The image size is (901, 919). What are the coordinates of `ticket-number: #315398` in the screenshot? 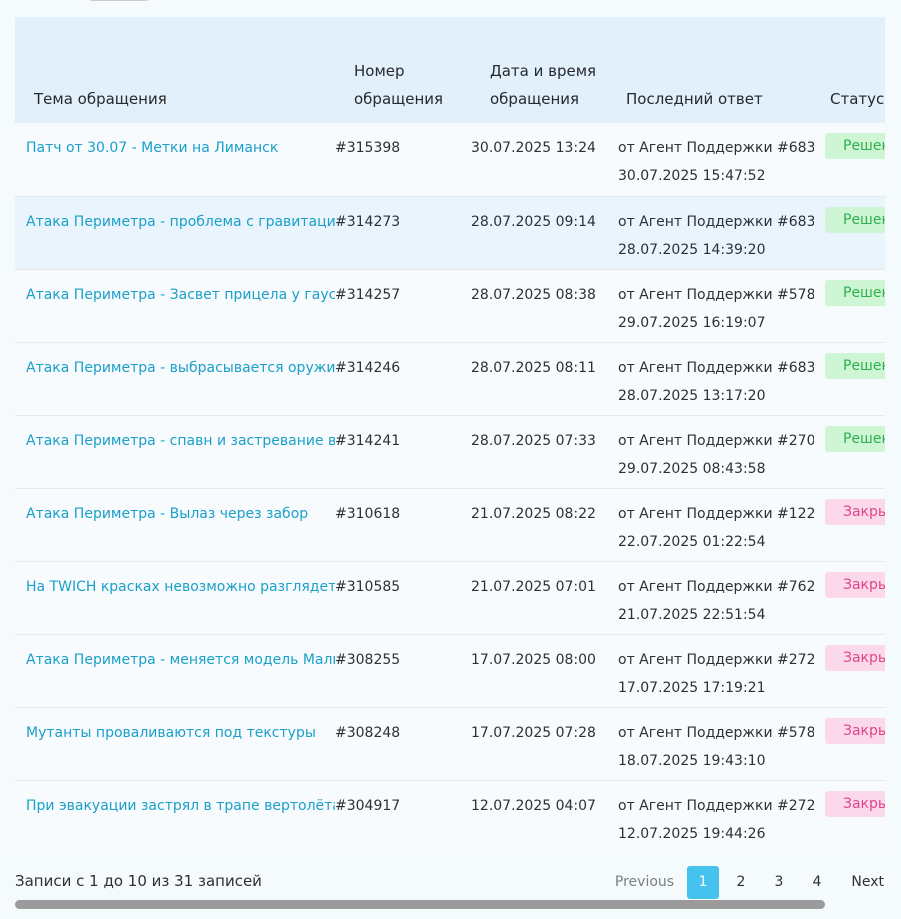 It's located at (403, 159).